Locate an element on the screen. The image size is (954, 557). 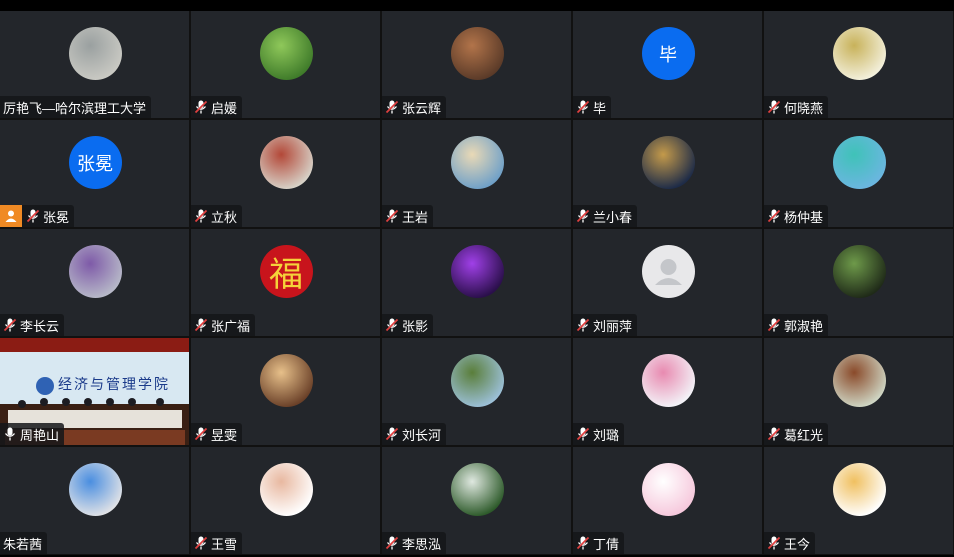
participant-nametag: 张广福 is located at coordinates (223, 325).